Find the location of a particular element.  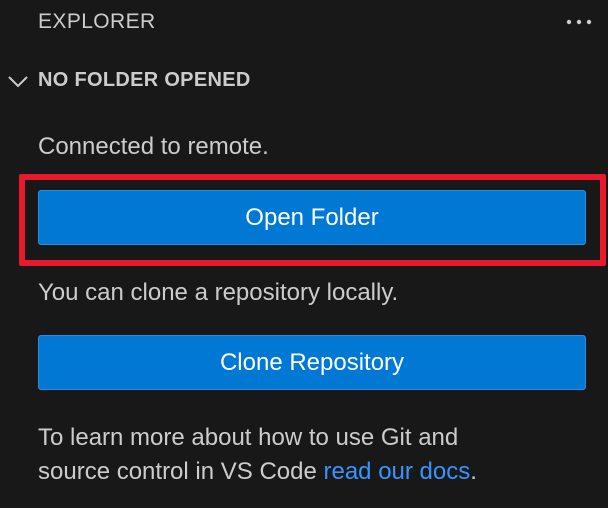

chevron-down-icon is located at coordinates (18, 82).